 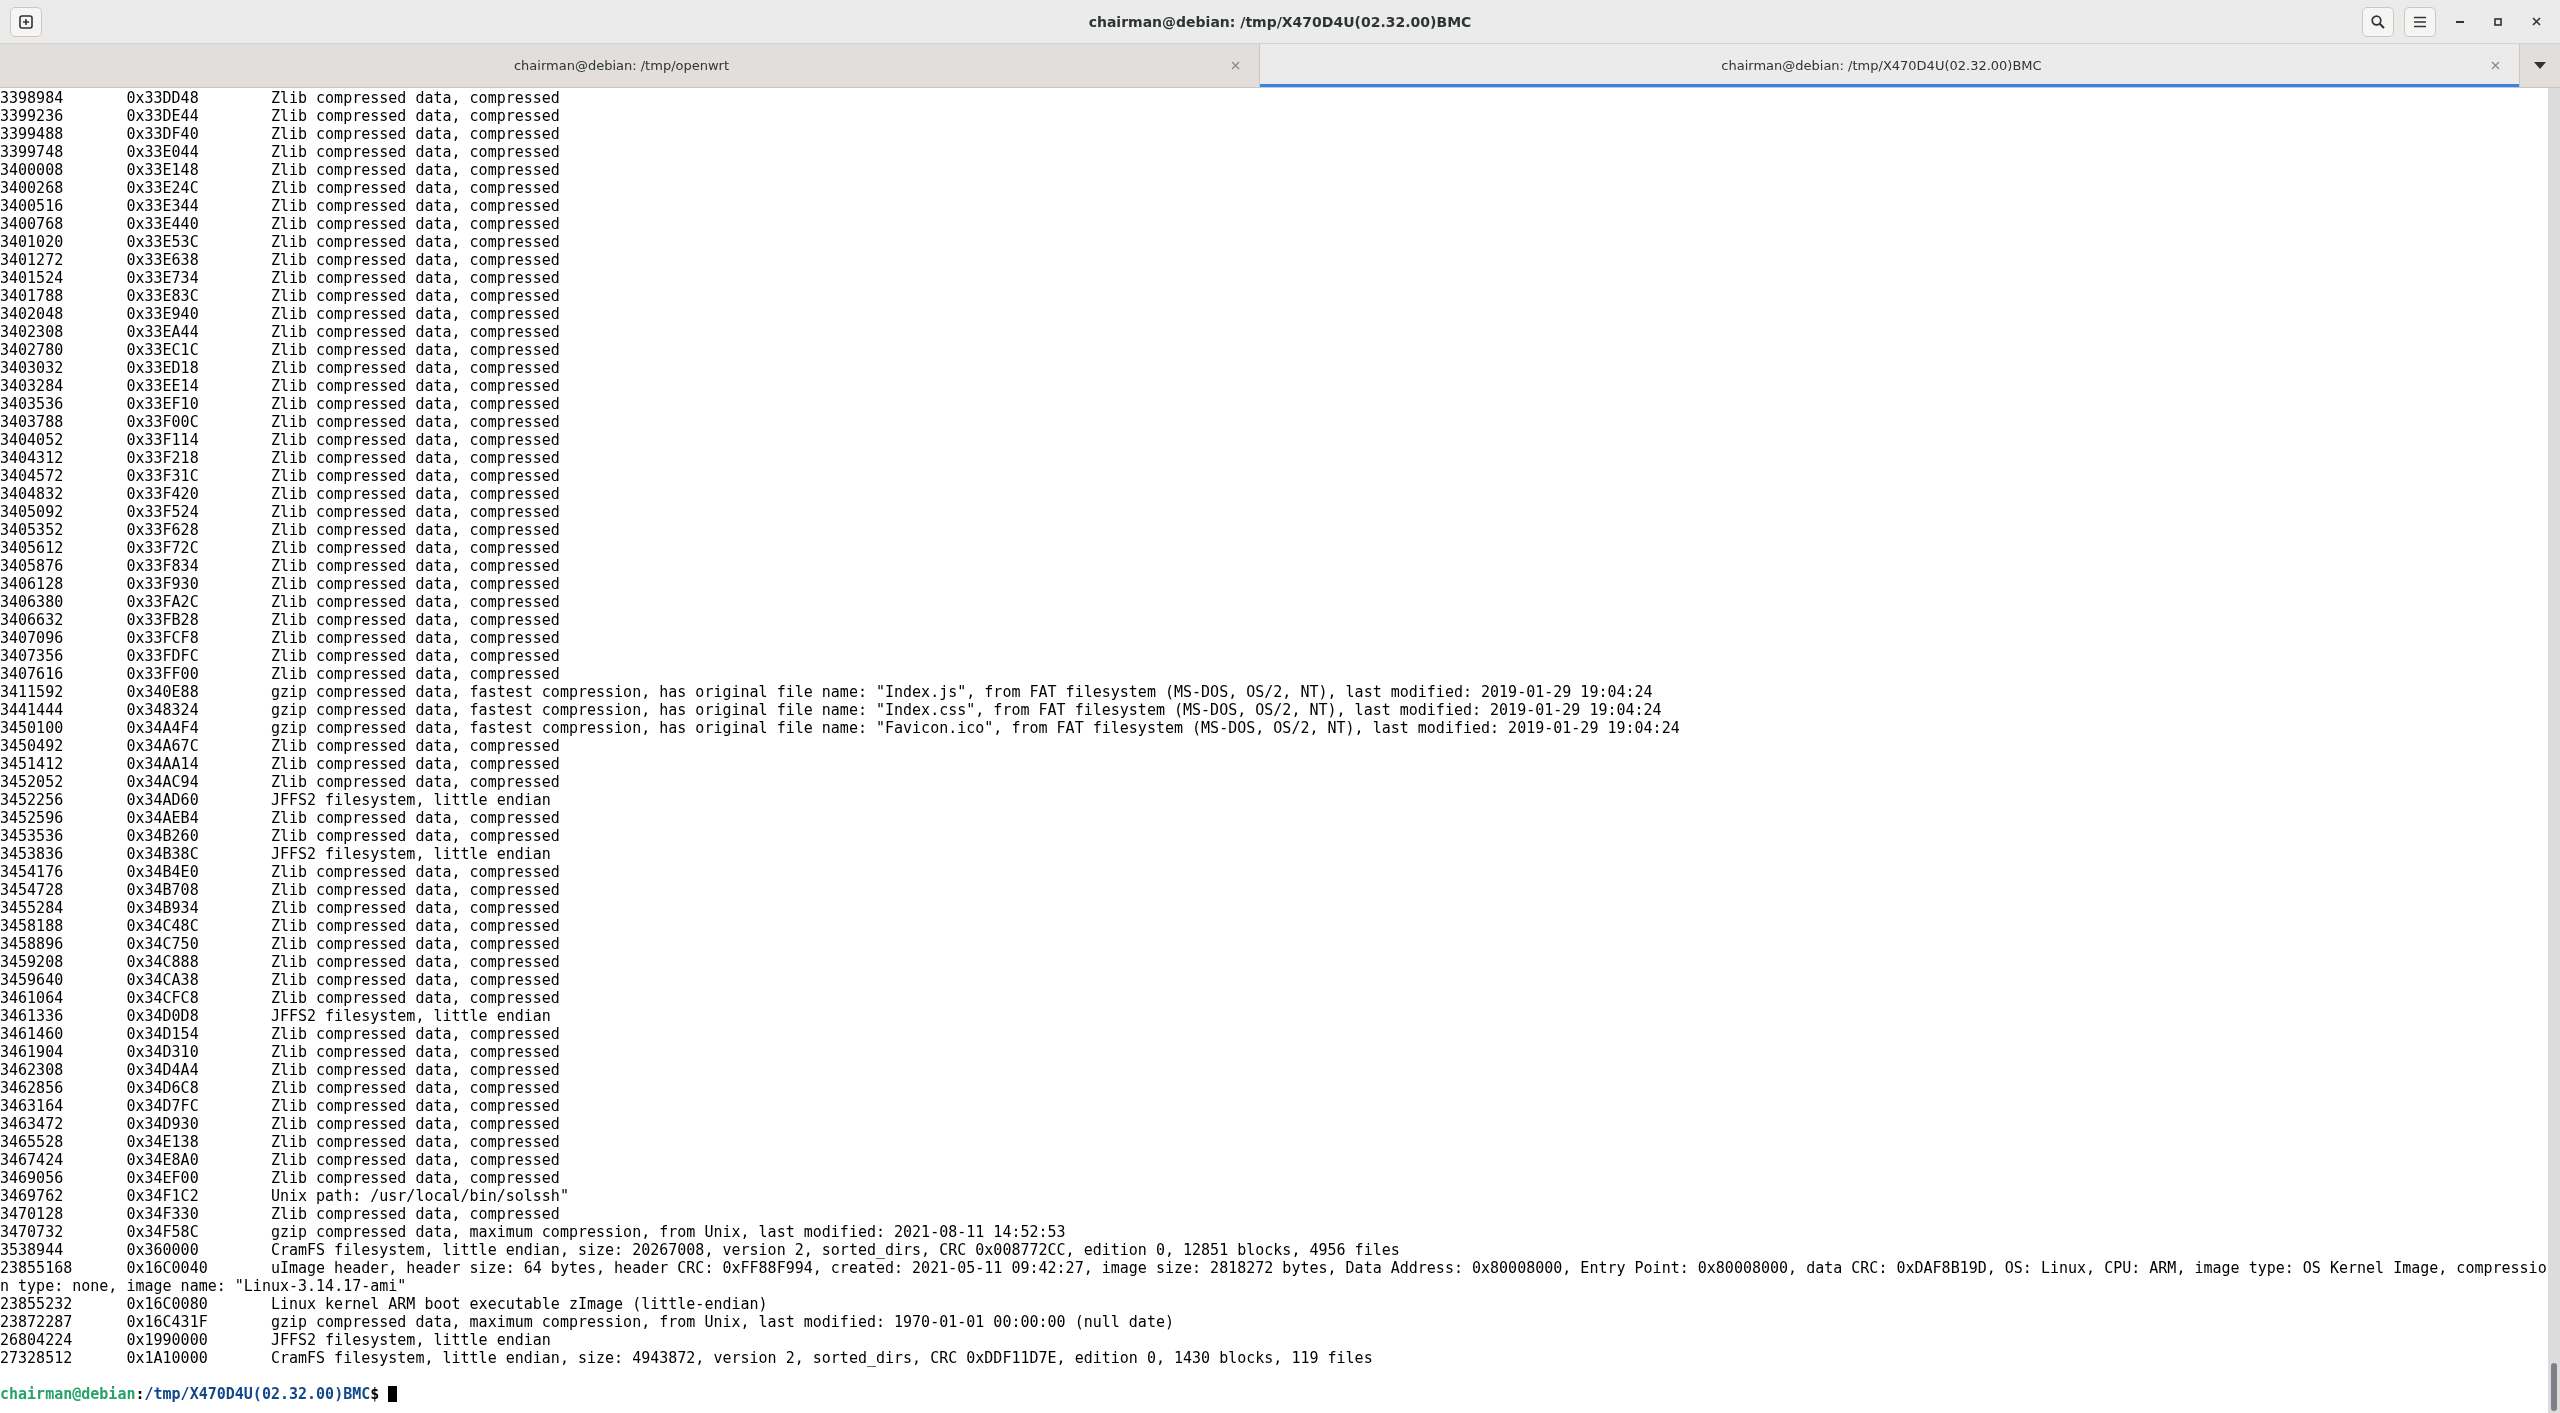 I want to click on output-line: 3453836 0x34B38C JFFS2 filesystem, little endian, so click(x=276, y=854).